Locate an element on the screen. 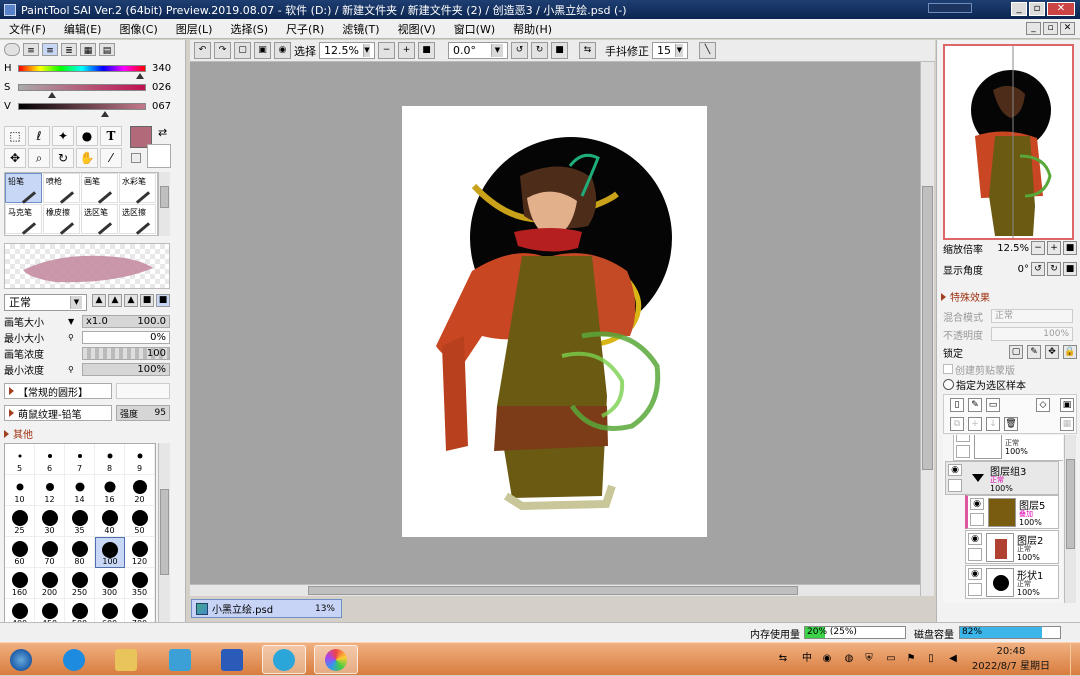  brush-size-cell: 12 is located at coordinates (50, 490).